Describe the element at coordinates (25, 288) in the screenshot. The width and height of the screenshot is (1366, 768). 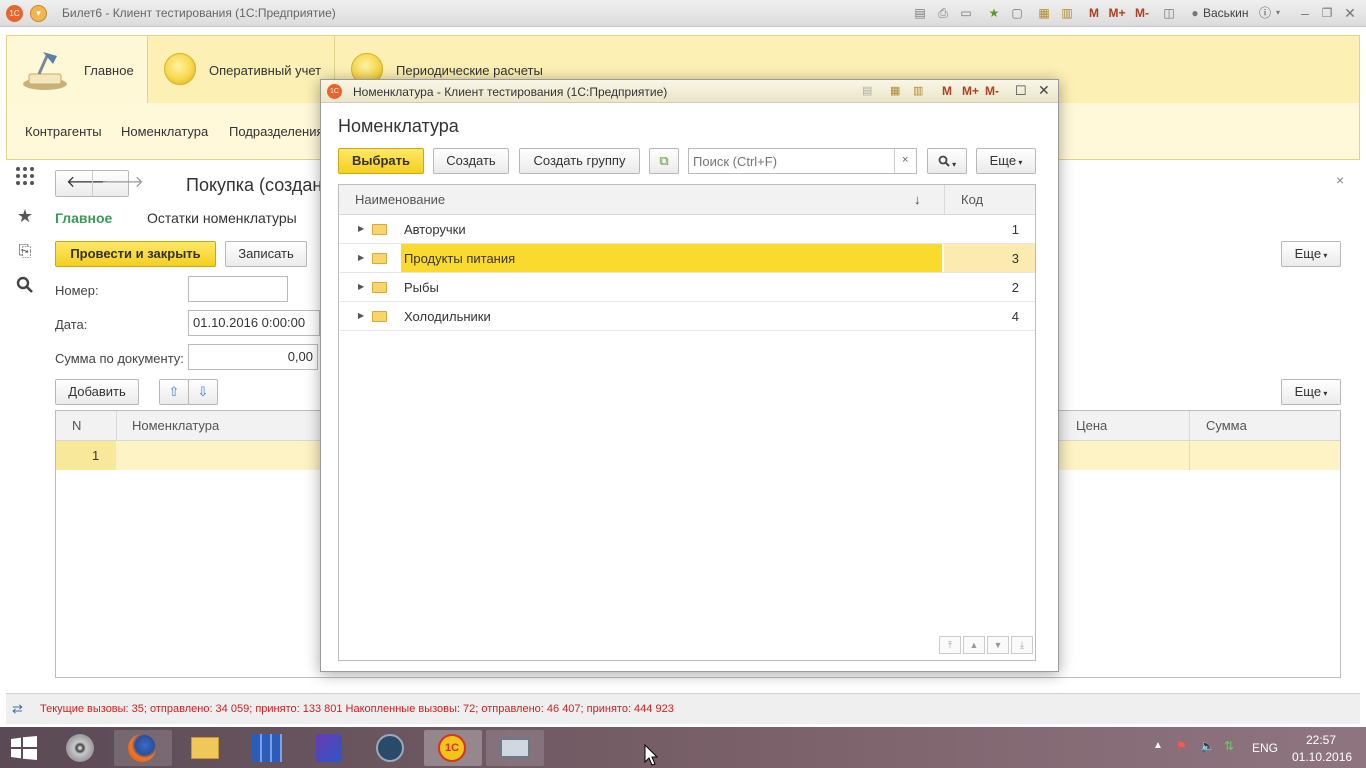
I see `search-icon` at that location.